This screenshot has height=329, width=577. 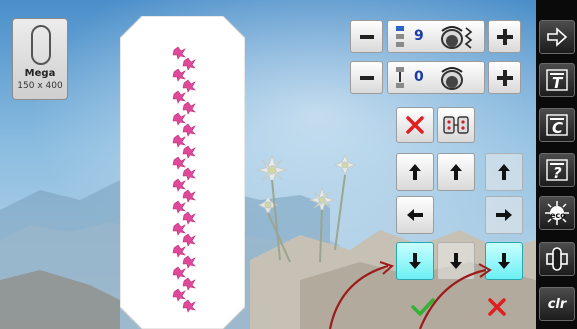 What do you see at coordinates (558, 215) in the screenshot?
I see `eco-label: eco` at bounding box center [558, 215].